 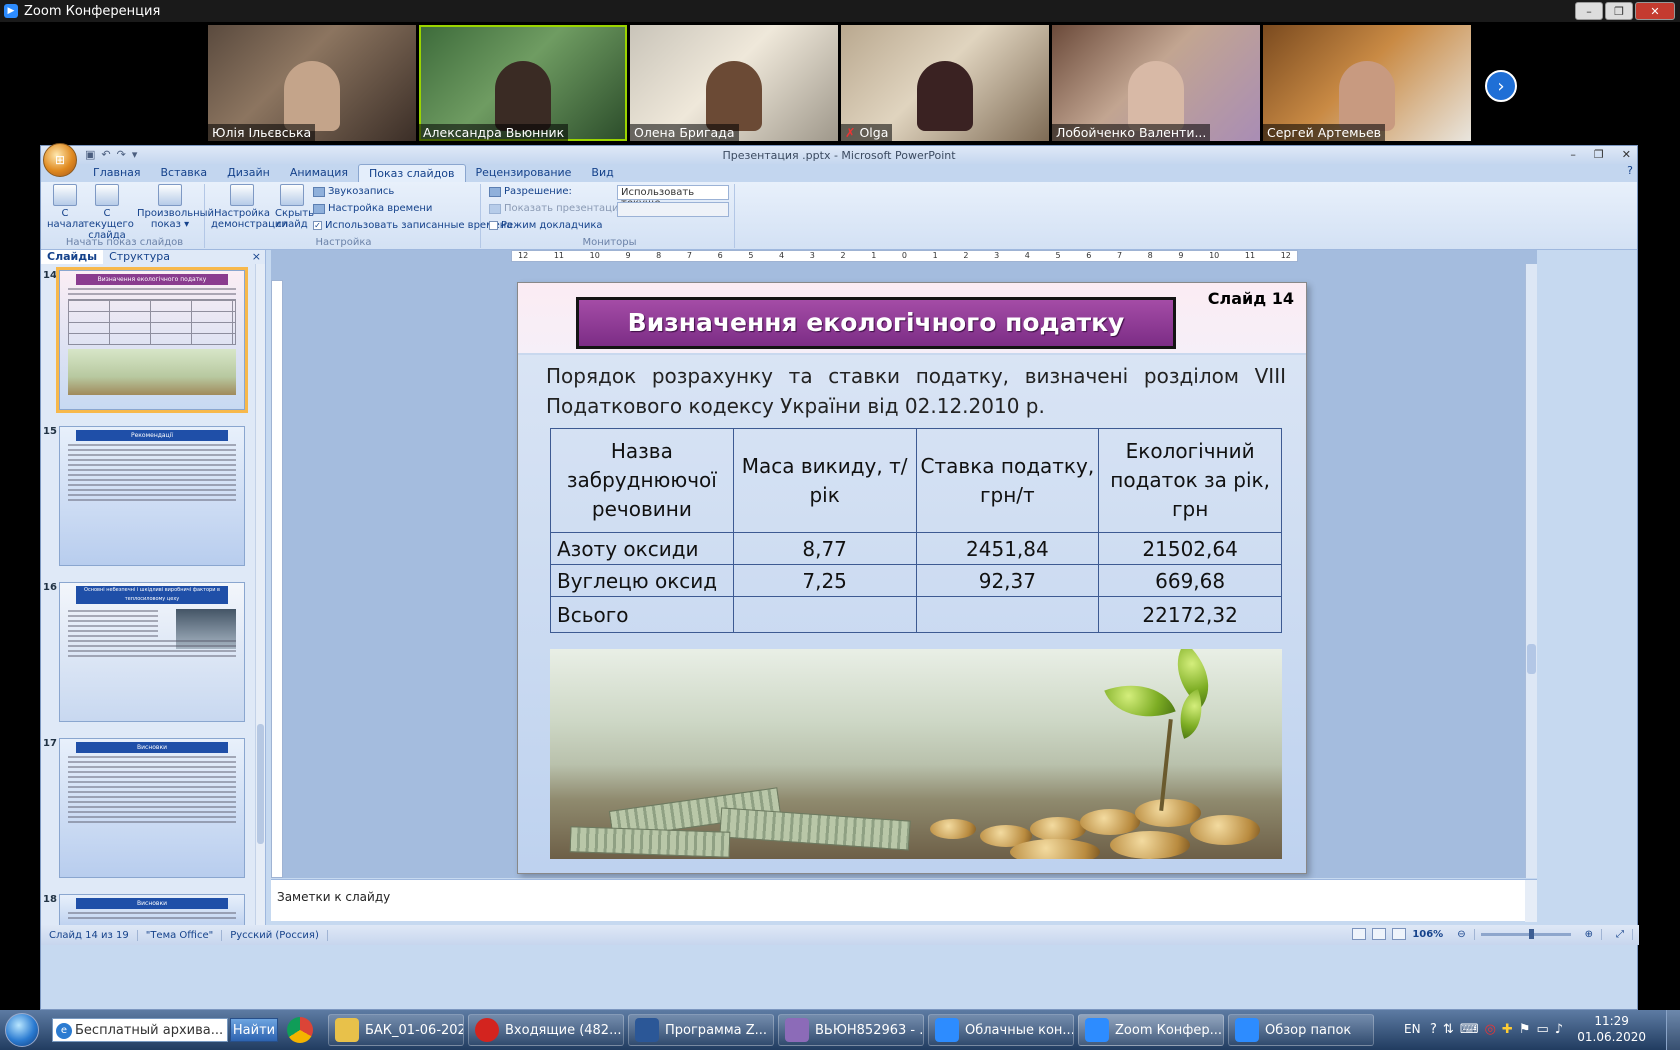 I want to click on record-narration-button: Звукозапись, so click(x=353, y=191).